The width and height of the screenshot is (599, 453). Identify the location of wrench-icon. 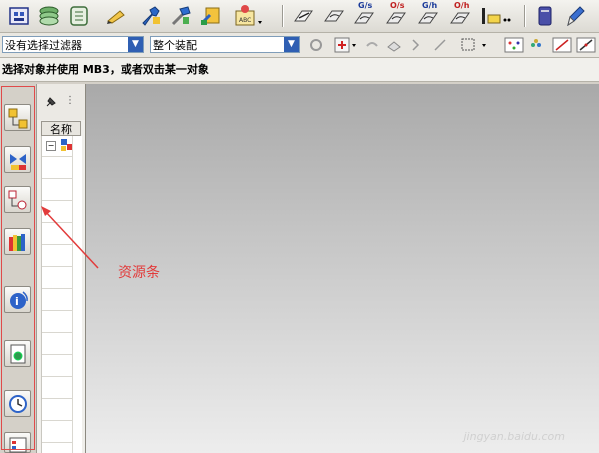
(151, 16).